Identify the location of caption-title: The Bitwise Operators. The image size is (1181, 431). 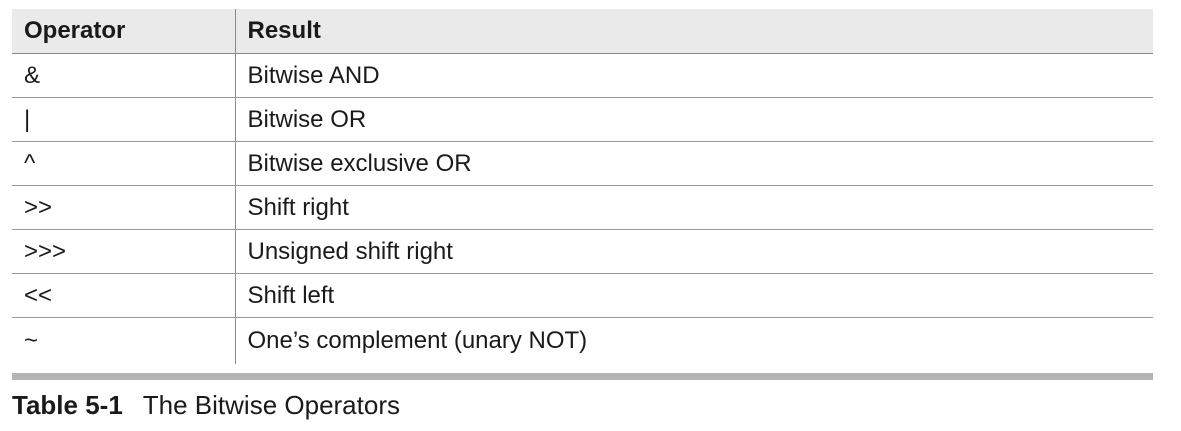
(271, 405).